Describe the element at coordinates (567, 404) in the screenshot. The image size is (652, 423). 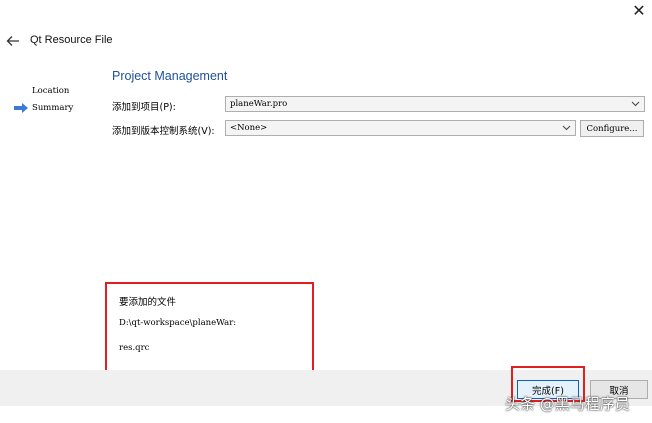
I see `watermark: 头条 @黑马程序员` at that location.